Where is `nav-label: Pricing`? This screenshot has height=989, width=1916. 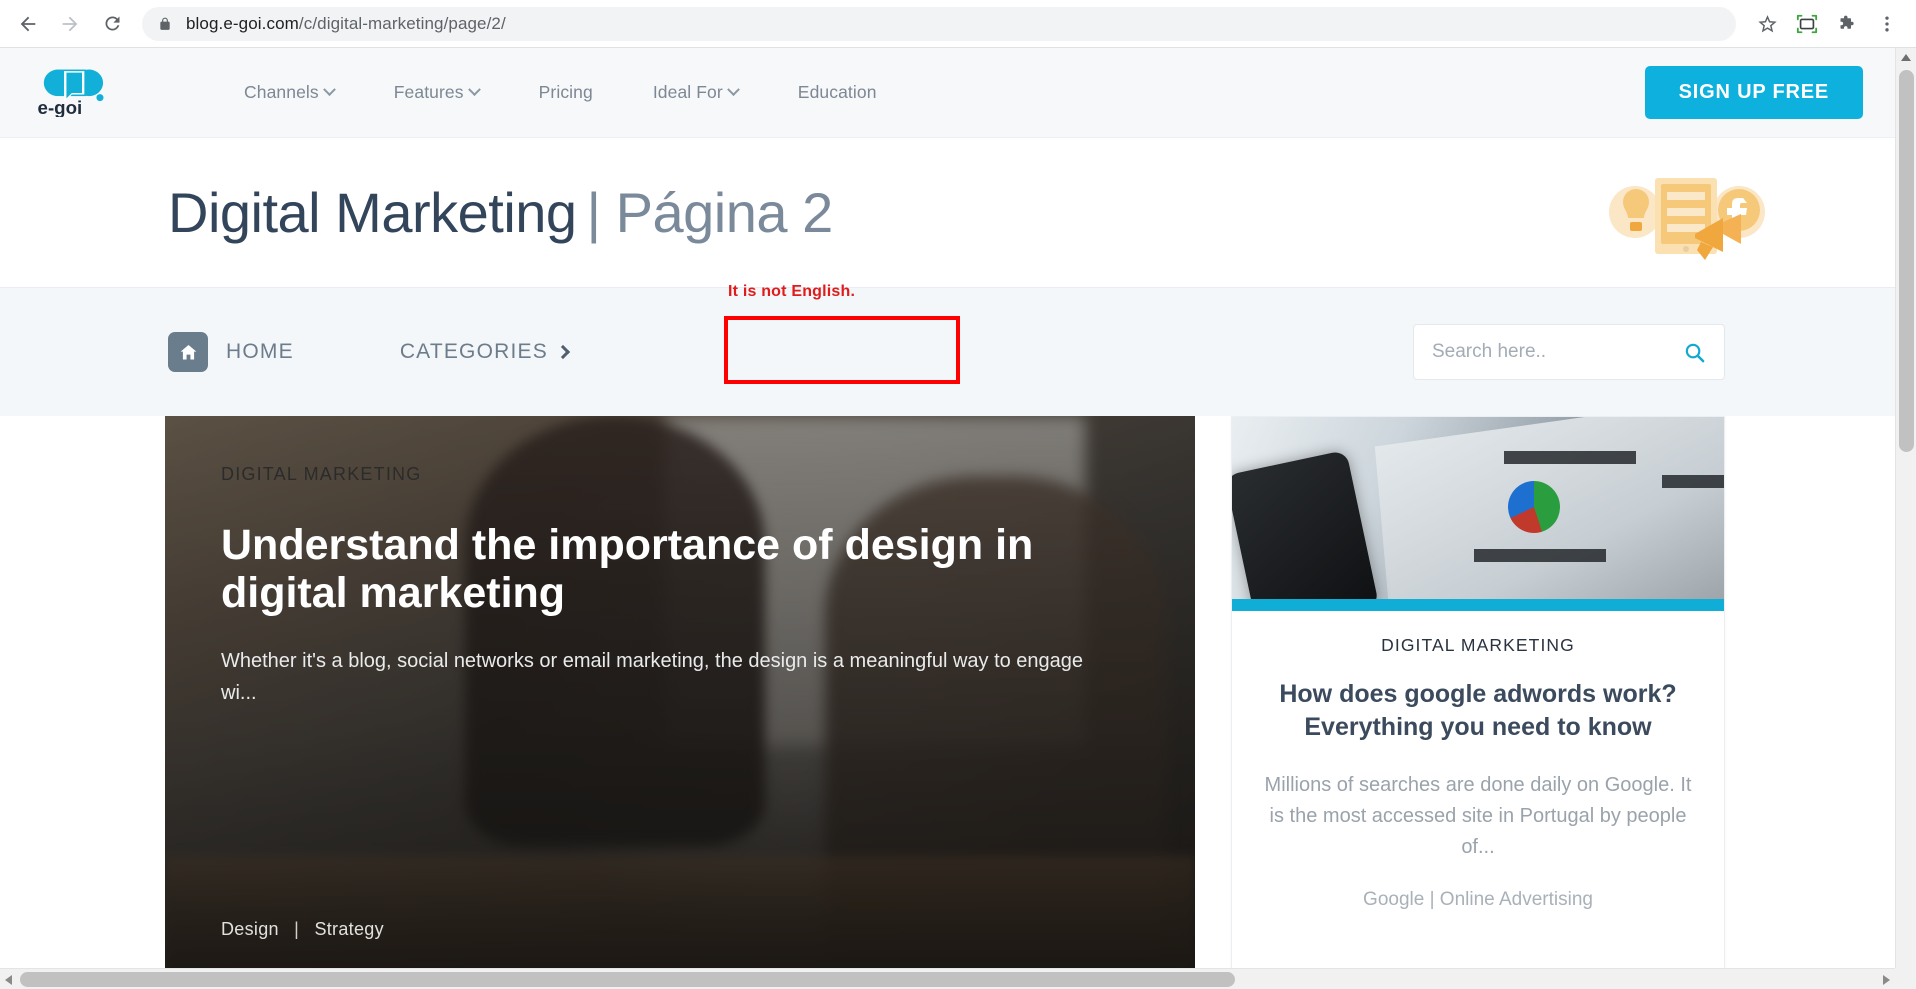
nav-label: Pricing is located at coordinates (565, 92).